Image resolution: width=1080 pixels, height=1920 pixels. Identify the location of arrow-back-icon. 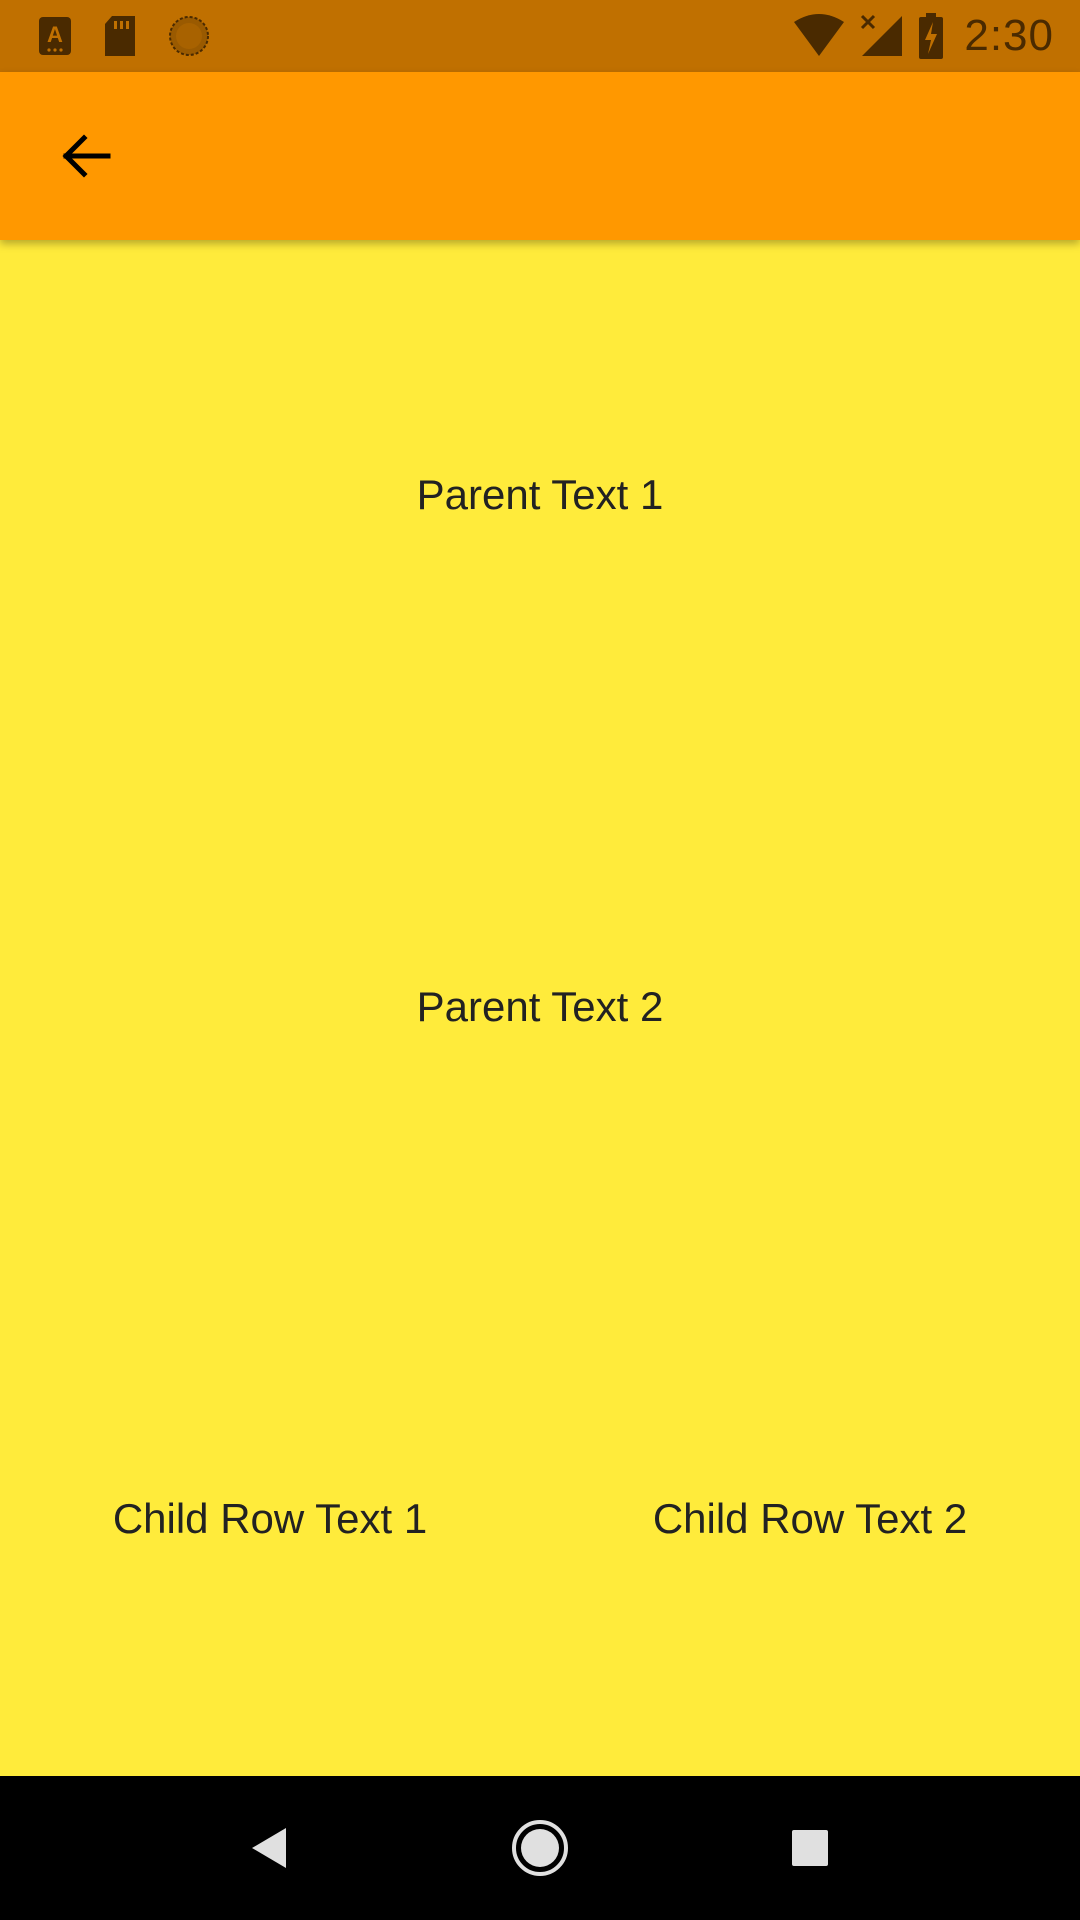
(86, 156).